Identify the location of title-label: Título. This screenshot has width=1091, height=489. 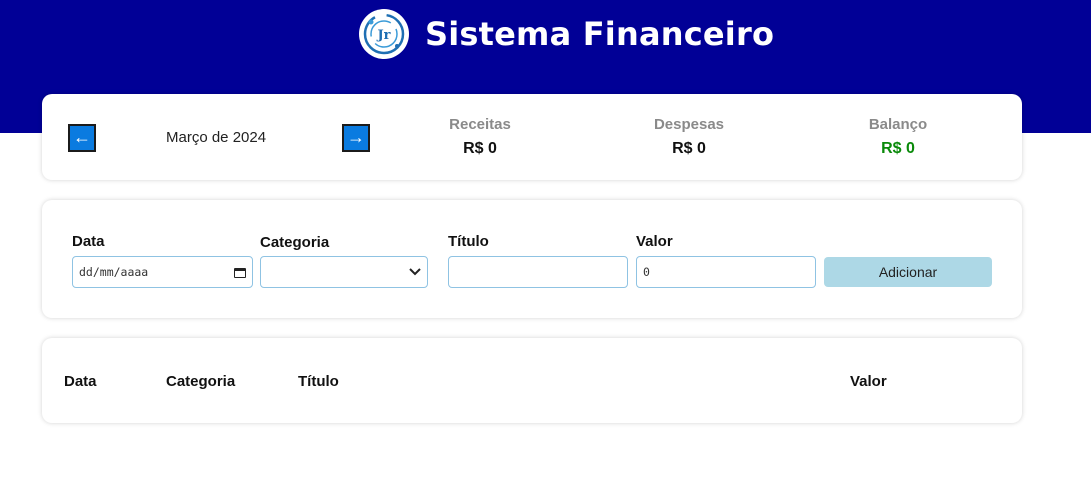
(468, 241).